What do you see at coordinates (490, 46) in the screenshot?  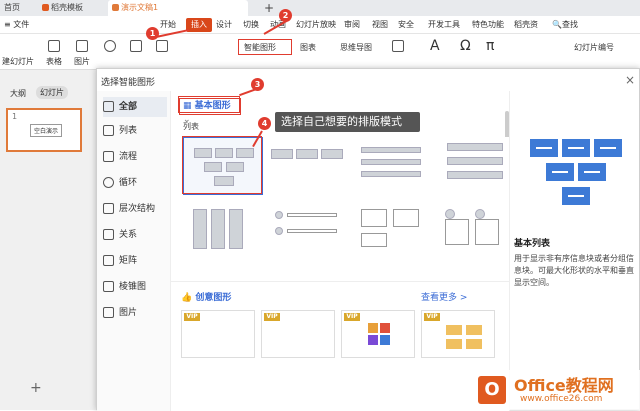 I see `pi-equation-icon: π` at bounding box center [490, 46].